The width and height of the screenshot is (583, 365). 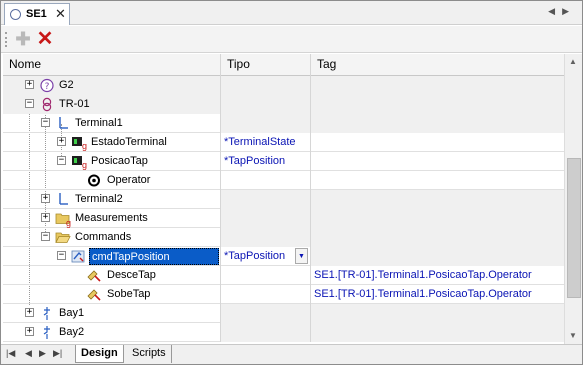 What do you see at coordinates (103, 237) in the screenshot?
I see `node-label: Commands` at bounding box center [103, 237].